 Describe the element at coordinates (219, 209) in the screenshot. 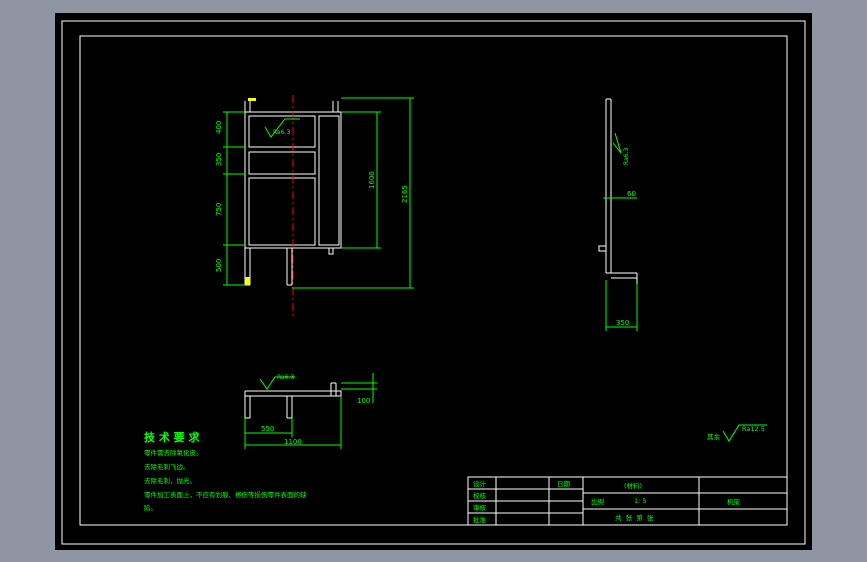

I see `section-label: 750` at that location.